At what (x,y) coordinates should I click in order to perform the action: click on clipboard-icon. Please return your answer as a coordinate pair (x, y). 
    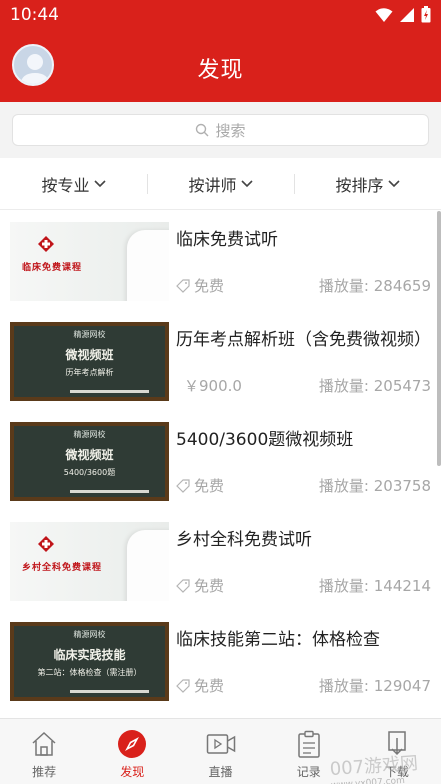
    Looking at the image, I should click on (308, 744).